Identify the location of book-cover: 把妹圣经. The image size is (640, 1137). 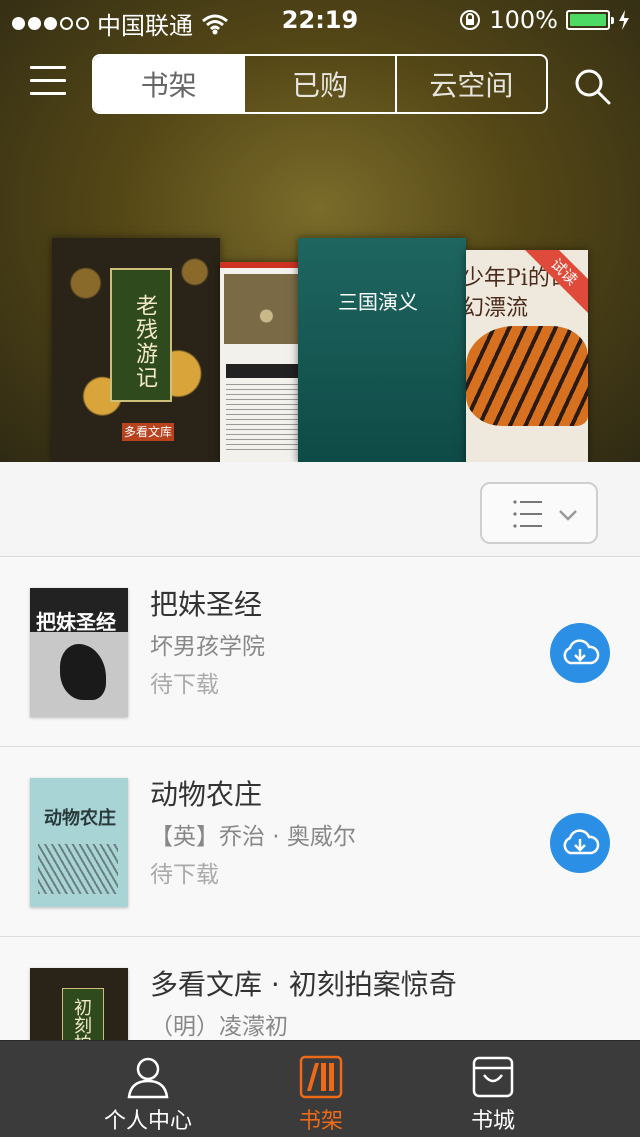
(79, 652).